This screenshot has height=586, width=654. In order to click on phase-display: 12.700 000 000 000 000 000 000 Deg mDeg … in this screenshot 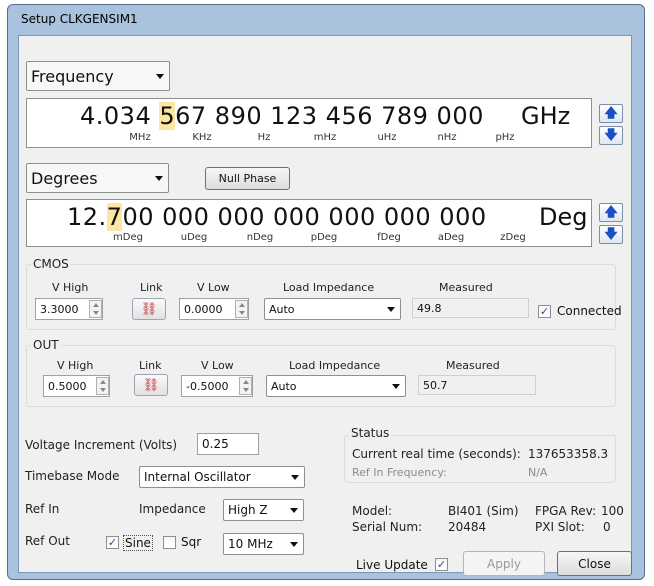, I will do `click(309, 223)`.